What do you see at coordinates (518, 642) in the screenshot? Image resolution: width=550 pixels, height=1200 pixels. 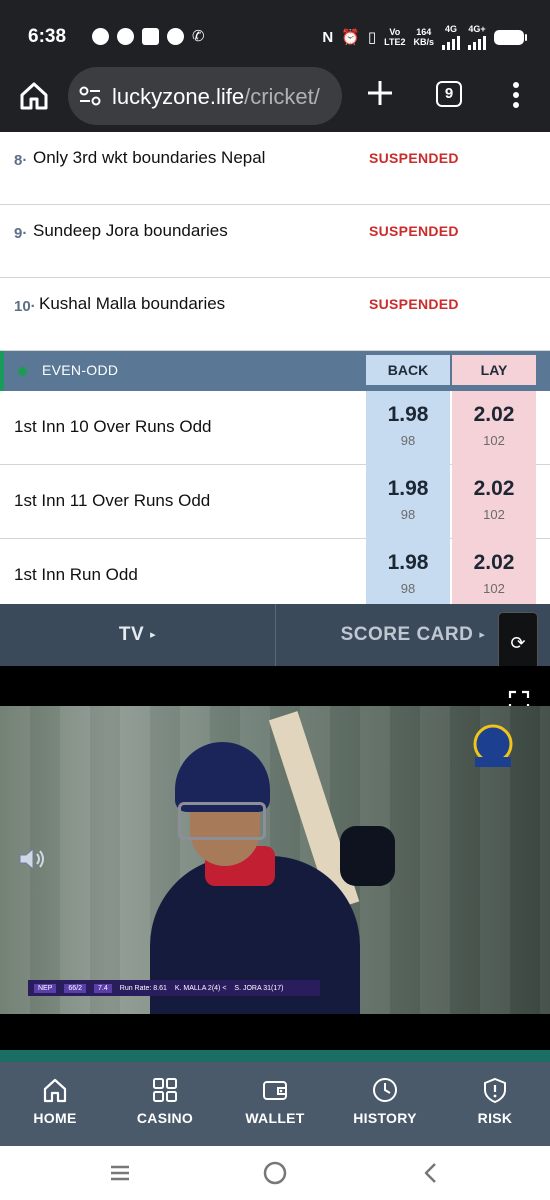 I see `refresh-icon: ⟳` at bounding box center [518, 642].